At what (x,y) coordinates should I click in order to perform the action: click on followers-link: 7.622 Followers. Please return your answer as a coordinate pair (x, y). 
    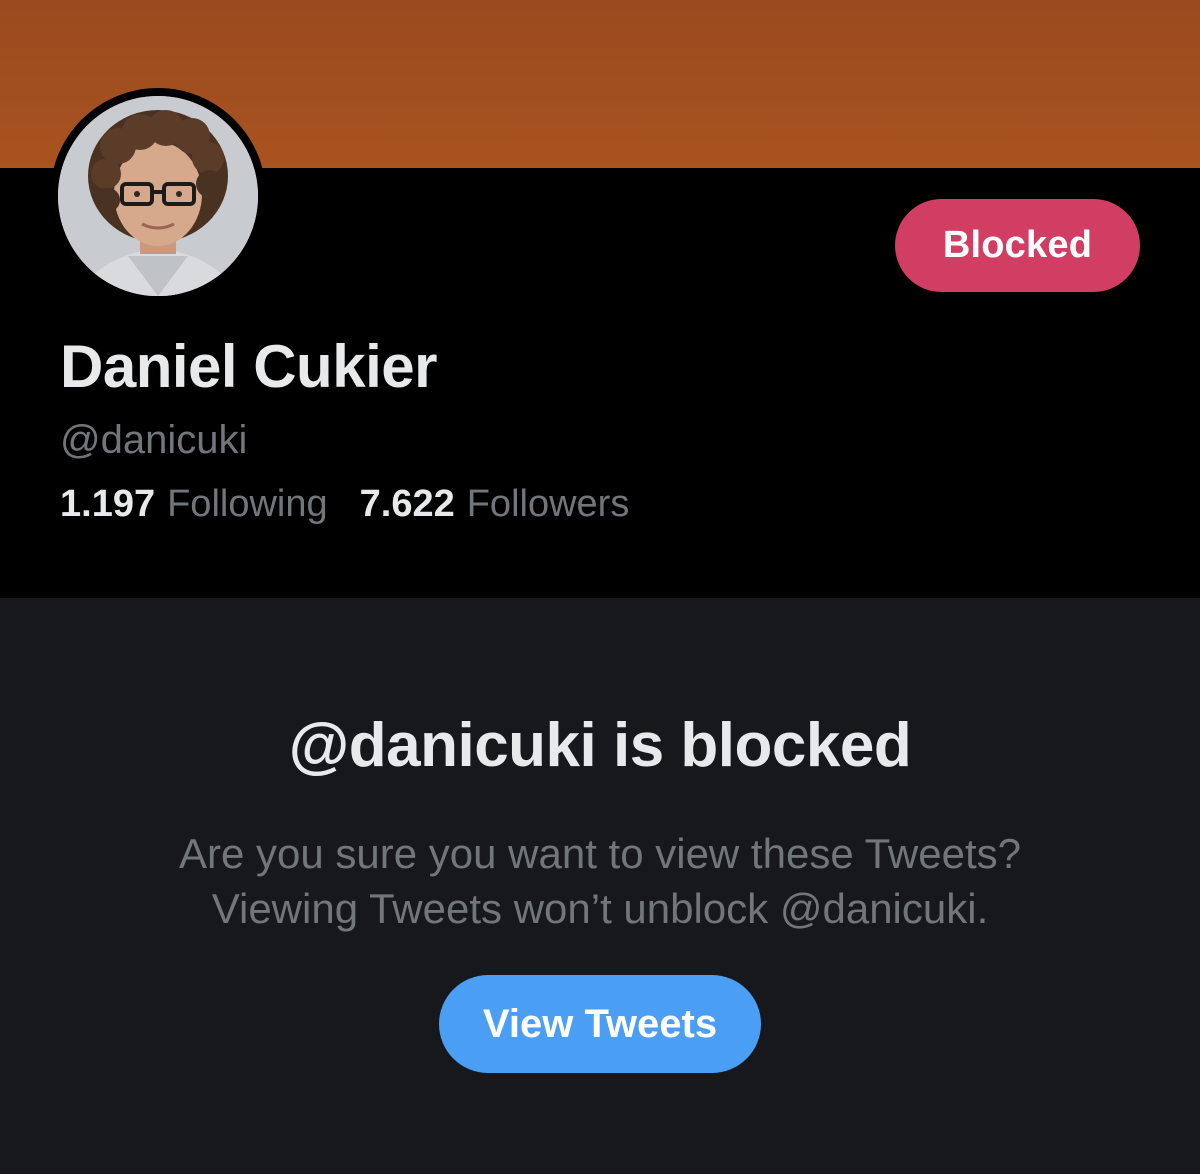
    Looking at the image, I should click on (495, 504).